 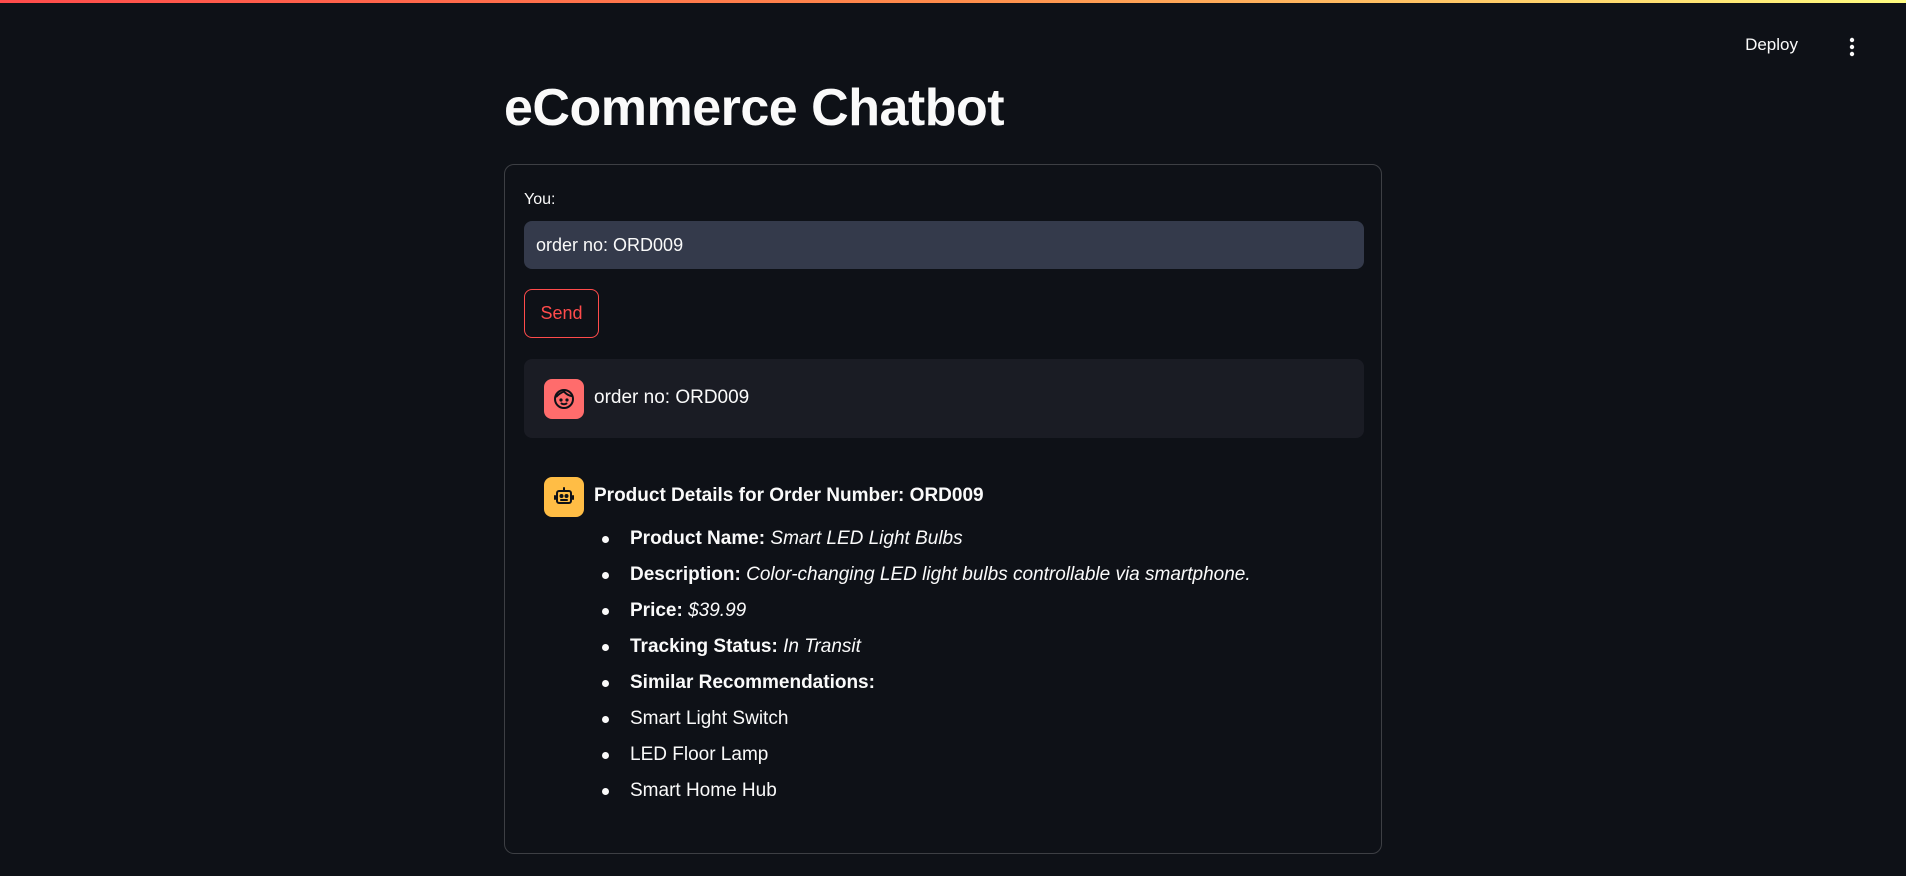 What do you see at coordinates (704, 646) in the screenshot?
I see `detail-label: Tracking Status:` at bounding box center [704, 646].